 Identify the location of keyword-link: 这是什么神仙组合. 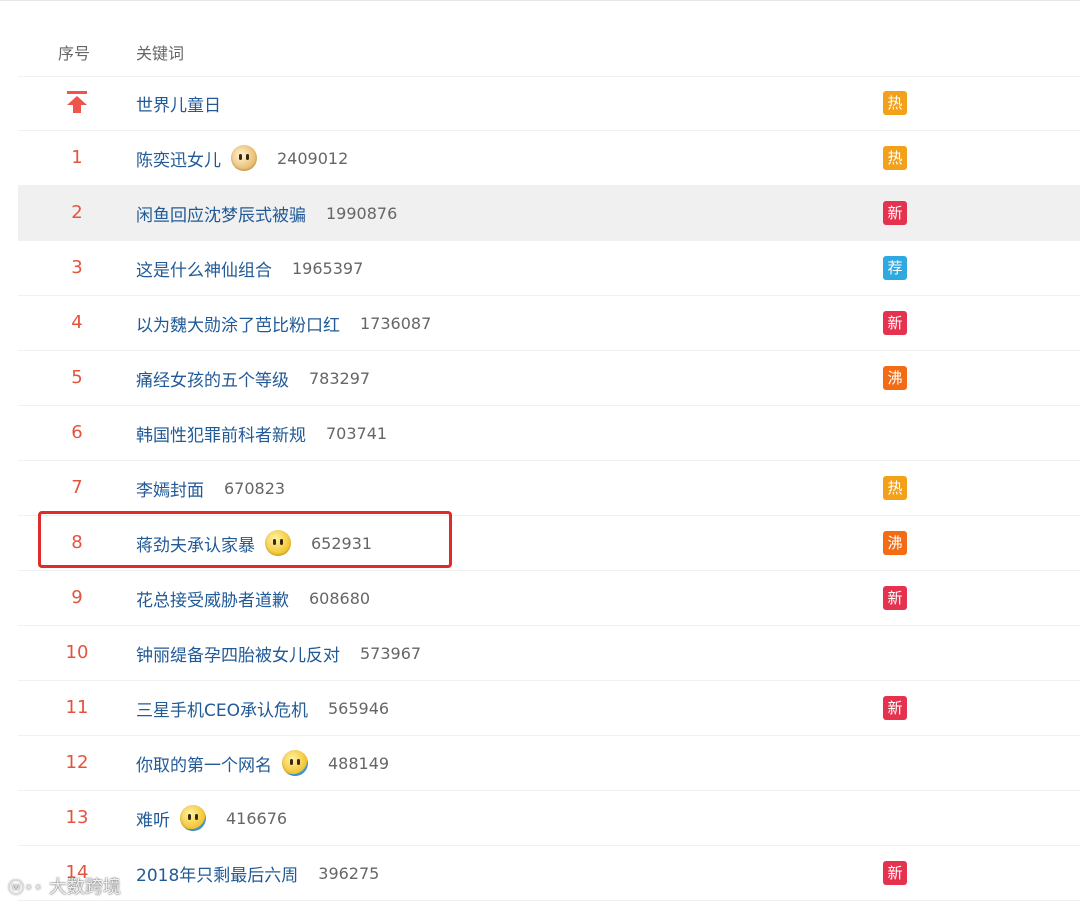
(204, 268).